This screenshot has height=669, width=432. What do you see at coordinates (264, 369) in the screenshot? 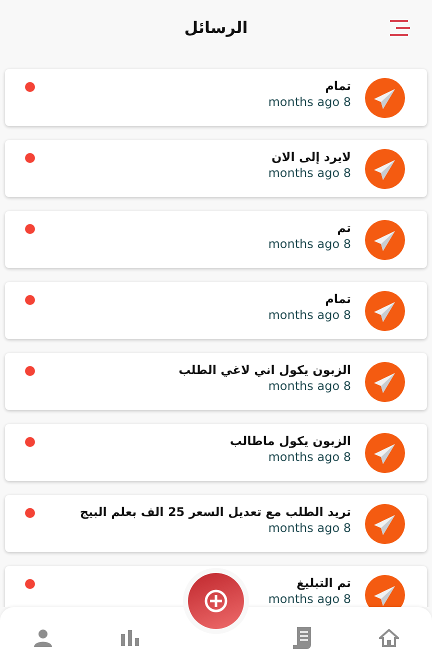
I see `message-title: الزبون يكول اني لاغي الطلب` at bounding box center [264, 369].